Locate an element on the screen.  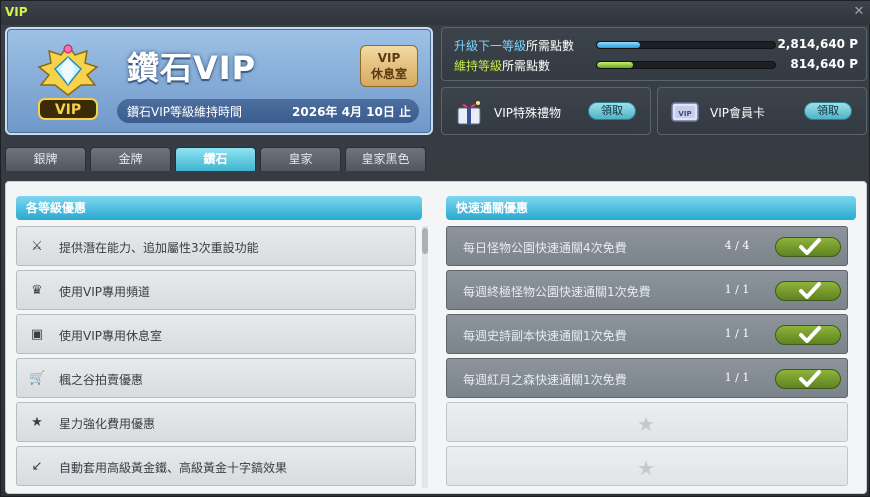
list-item: ⚔ 提供潛在能力、追加屬性3次重設功能 is located at coordinates (216, 246).